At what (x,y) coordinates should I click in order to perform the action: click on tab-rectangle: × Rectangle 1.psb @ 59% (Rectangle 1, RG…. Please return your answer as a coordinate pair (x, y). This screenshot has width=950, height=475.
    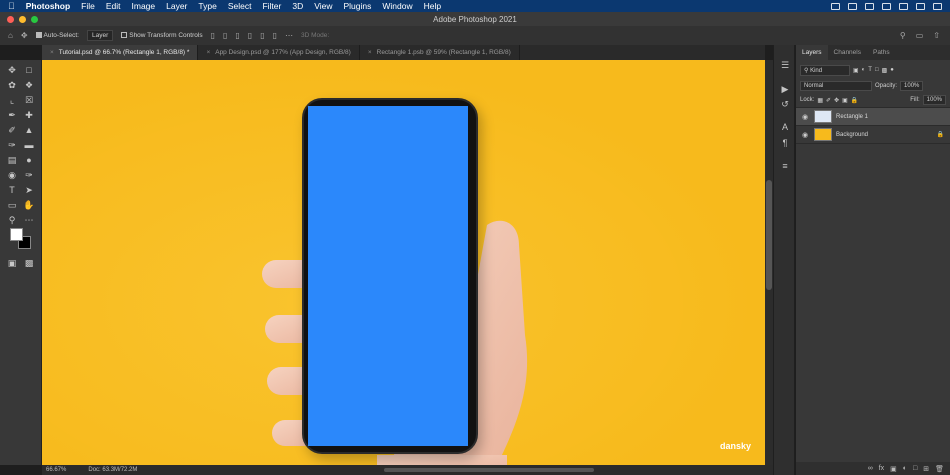
    Looking at the image, I should click on (440, 52).